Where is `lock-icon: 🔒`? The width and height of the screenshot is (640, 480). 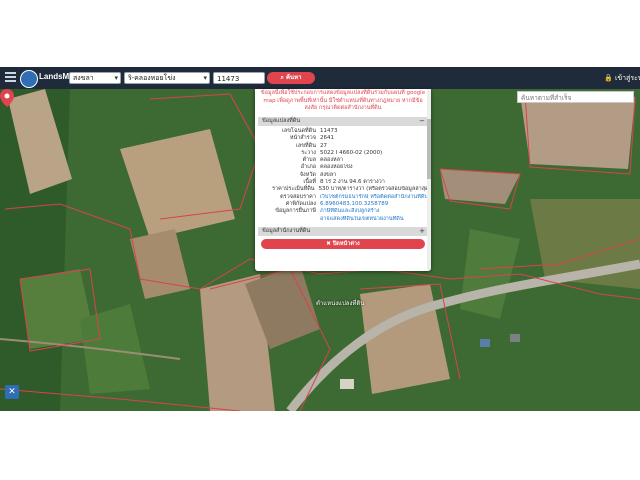 lock-icon: 🔒 is located at coordinates (608, 78).